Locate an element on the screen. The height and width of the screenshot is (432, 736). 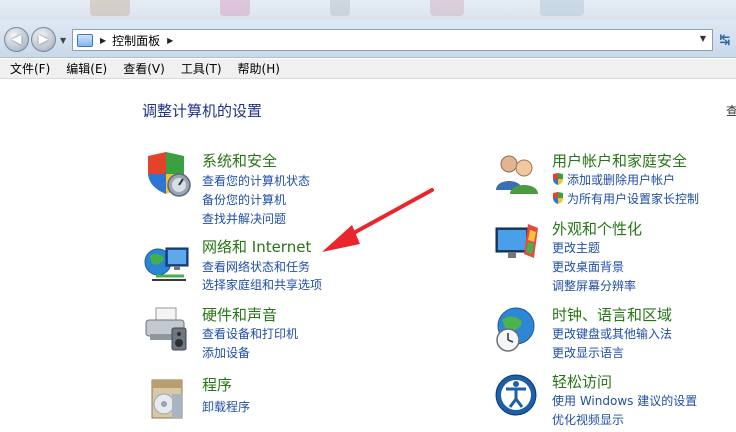
control-panel-icon is located at coordinates (85, 40).